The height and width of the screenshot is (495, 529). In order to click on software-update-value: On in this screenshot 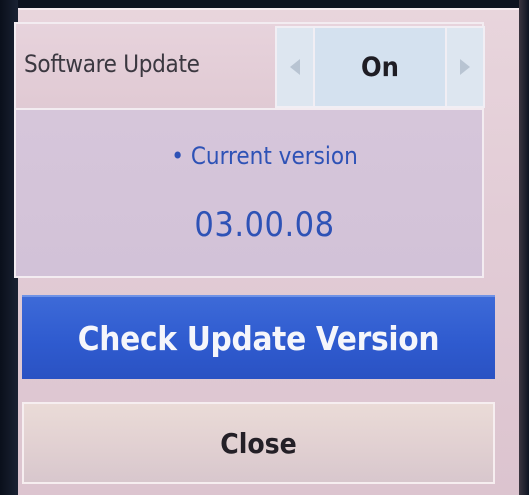, I will do `click(380, 67)`.